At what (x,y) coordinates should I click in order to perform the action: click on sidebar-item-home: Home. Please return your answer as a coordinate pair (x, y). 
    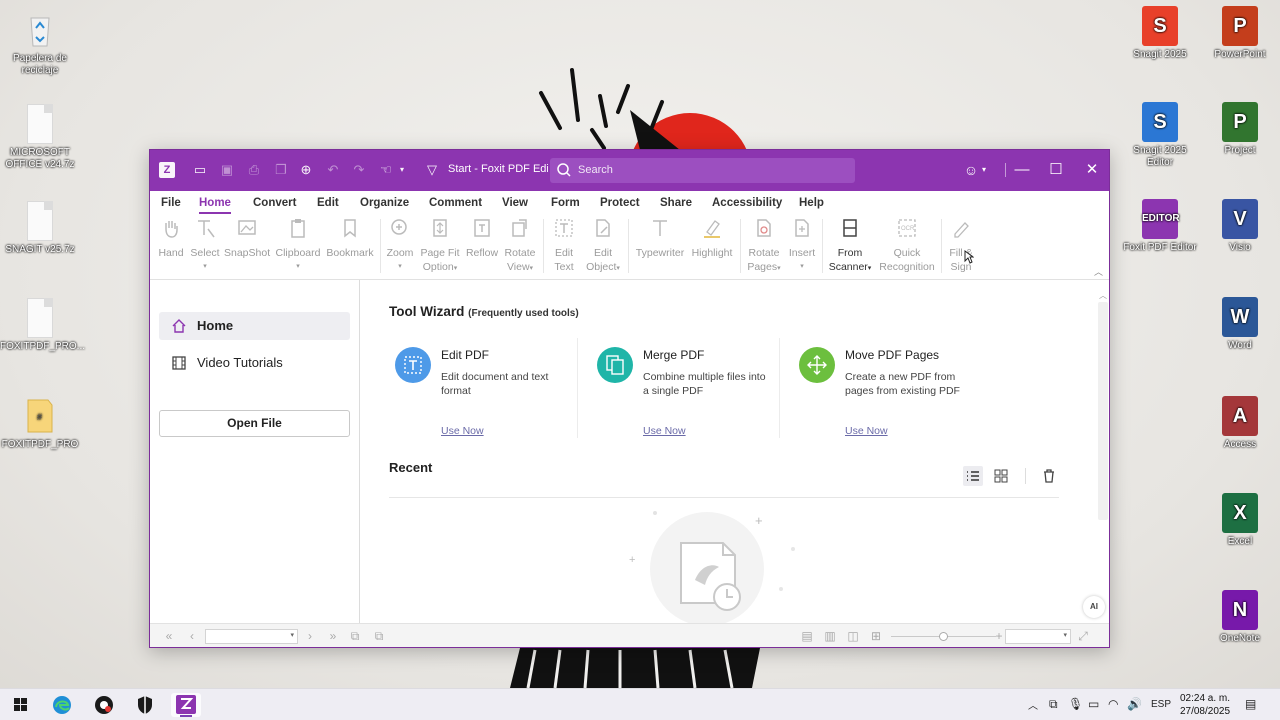
    Looking at the image, I should click on (254, 326).